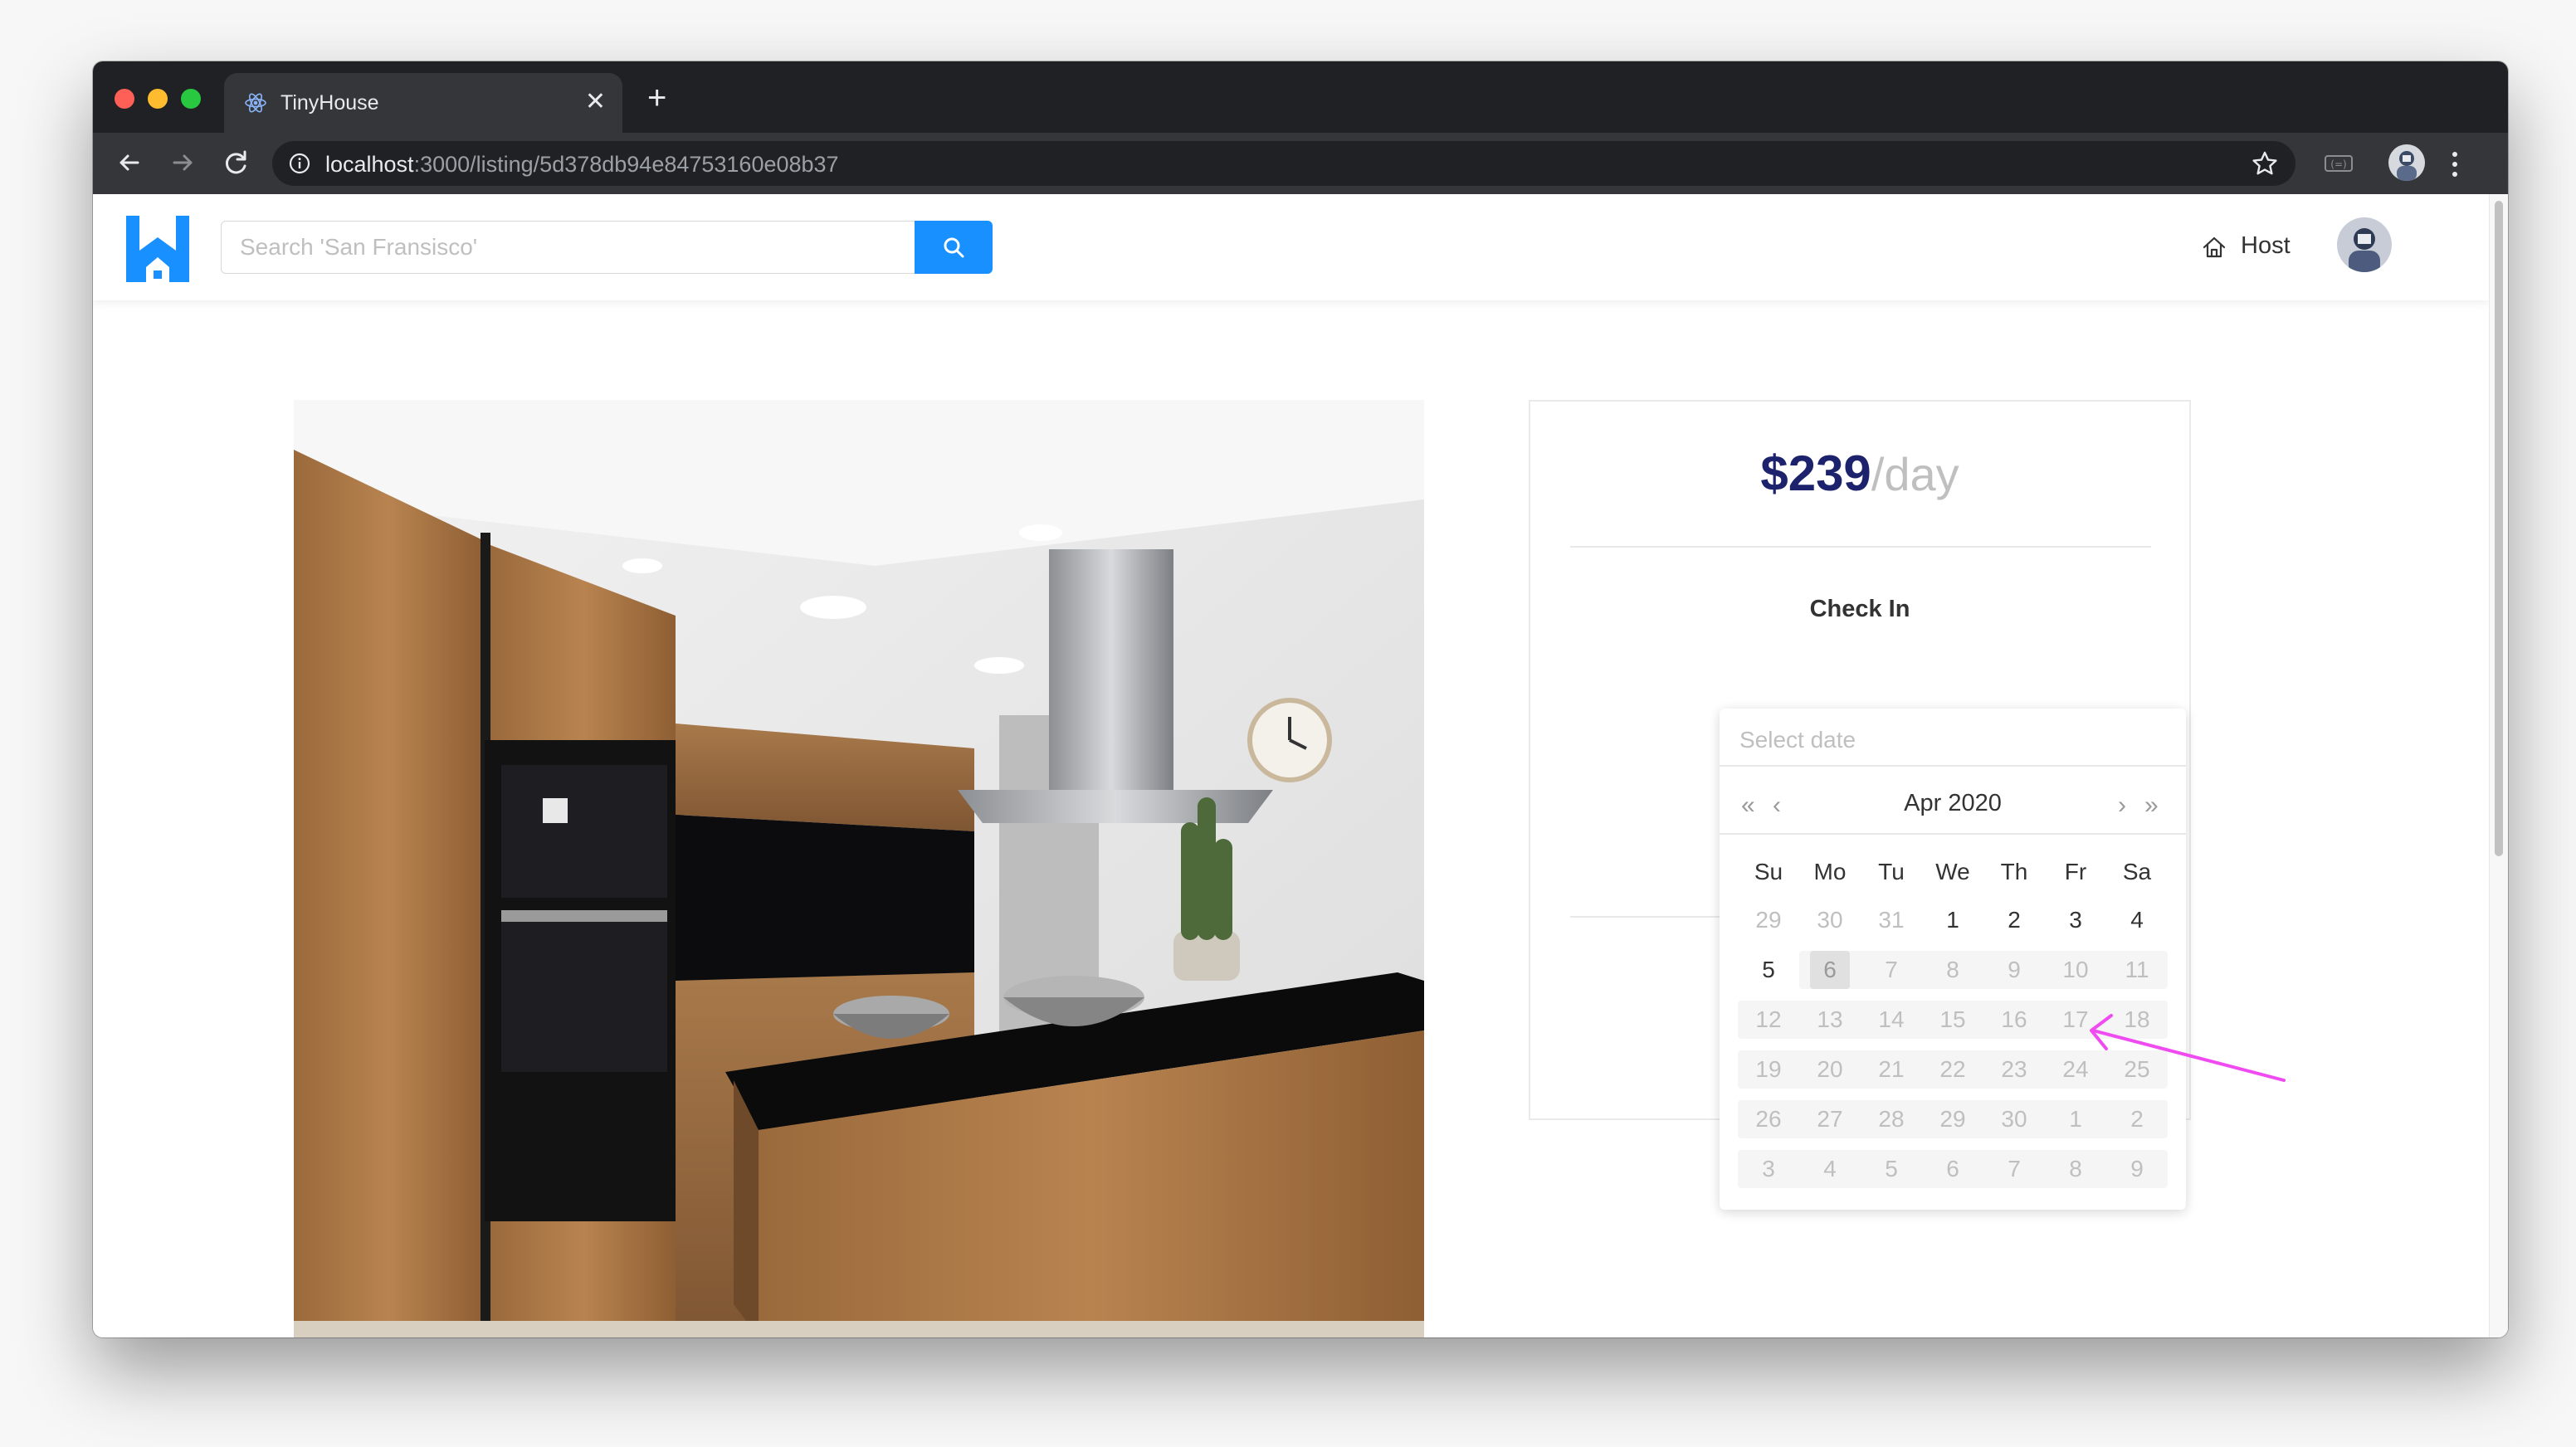 The width and height of the screenshot is (2576, 1447). Describe the element at coordinates (2014, 1069) in the screenshot. I see `calendar-day: 23` at that location.